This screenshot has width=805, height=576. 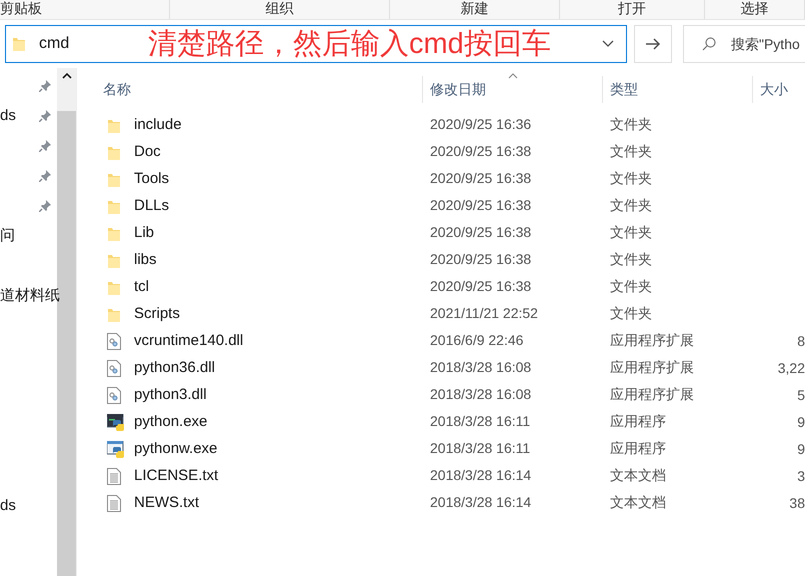 What do you see at coordinates (152, 179) in the screenshot?
I see `file-name: Tools` at bounding box center [152, 179].